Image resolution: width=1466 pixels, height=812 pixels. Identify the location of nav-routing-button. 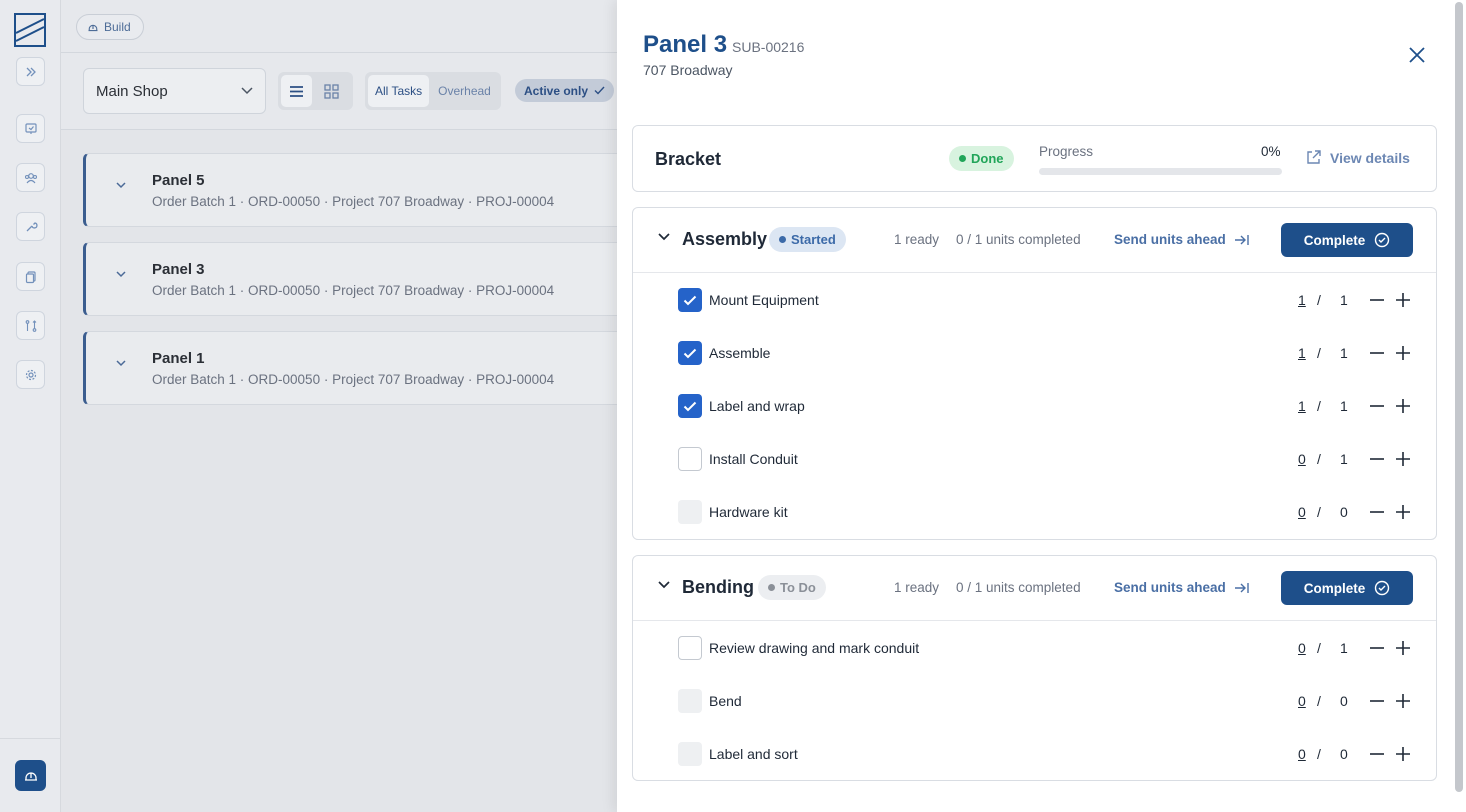
(30, 325).